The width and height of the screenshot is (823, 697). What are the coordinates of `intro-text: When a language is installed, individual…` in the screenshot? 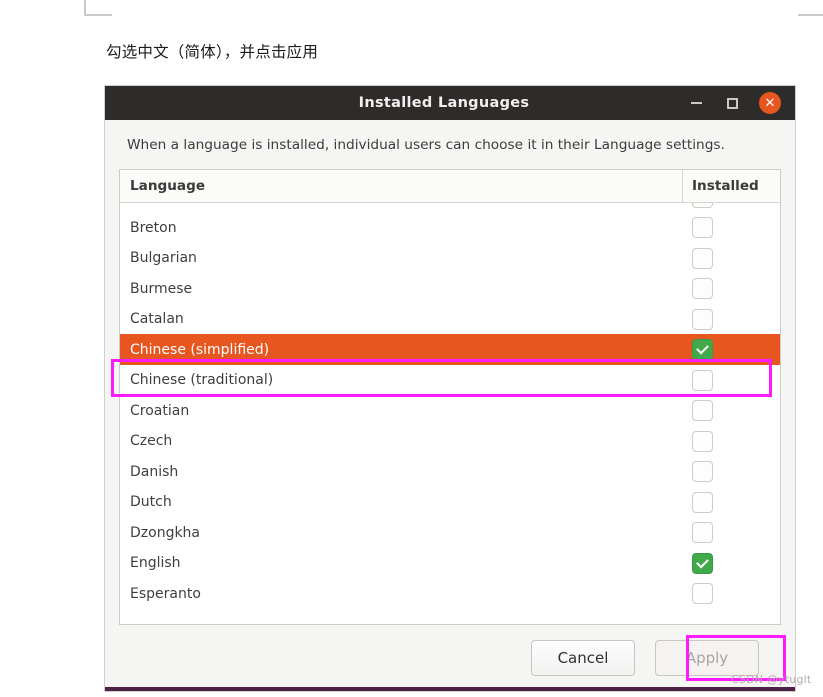 It's located at (426, 145).